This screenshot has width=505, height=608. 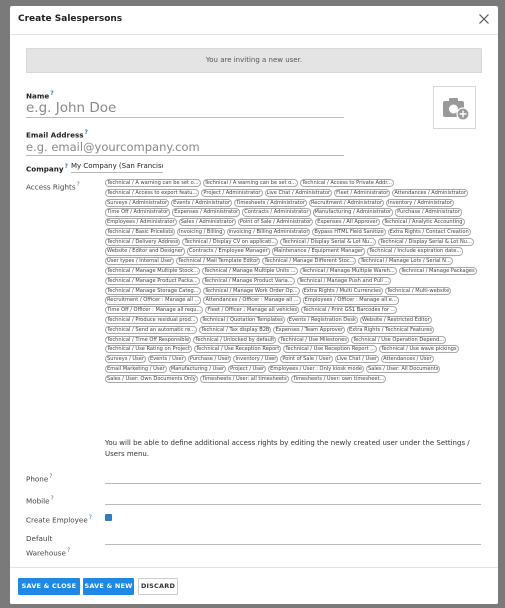 I want to click on access-right-tag: Attendances / User, so click(x=407, y=359).